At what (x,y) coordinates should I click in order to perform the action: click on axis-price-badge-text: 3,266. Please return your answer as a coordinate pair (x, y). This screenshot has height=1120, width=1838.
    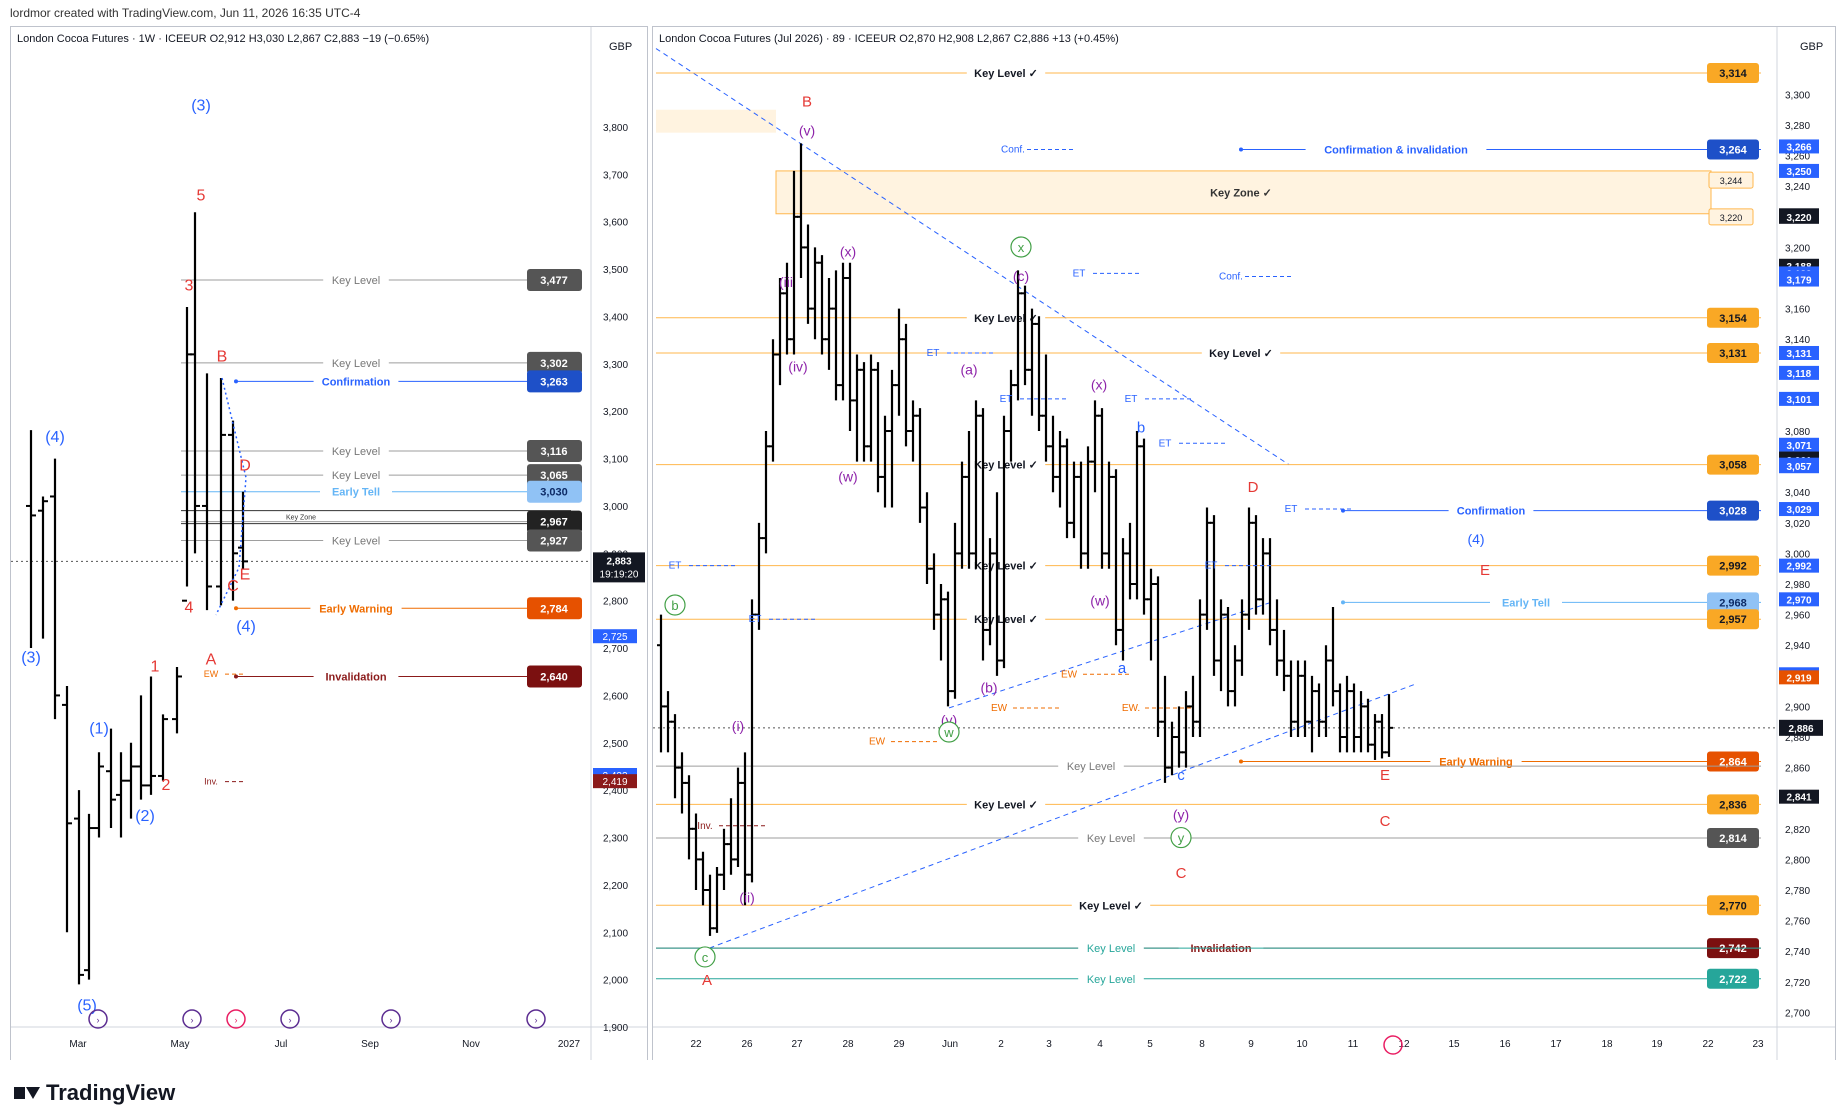
    Looking at the image, I should click on (1798, 147).